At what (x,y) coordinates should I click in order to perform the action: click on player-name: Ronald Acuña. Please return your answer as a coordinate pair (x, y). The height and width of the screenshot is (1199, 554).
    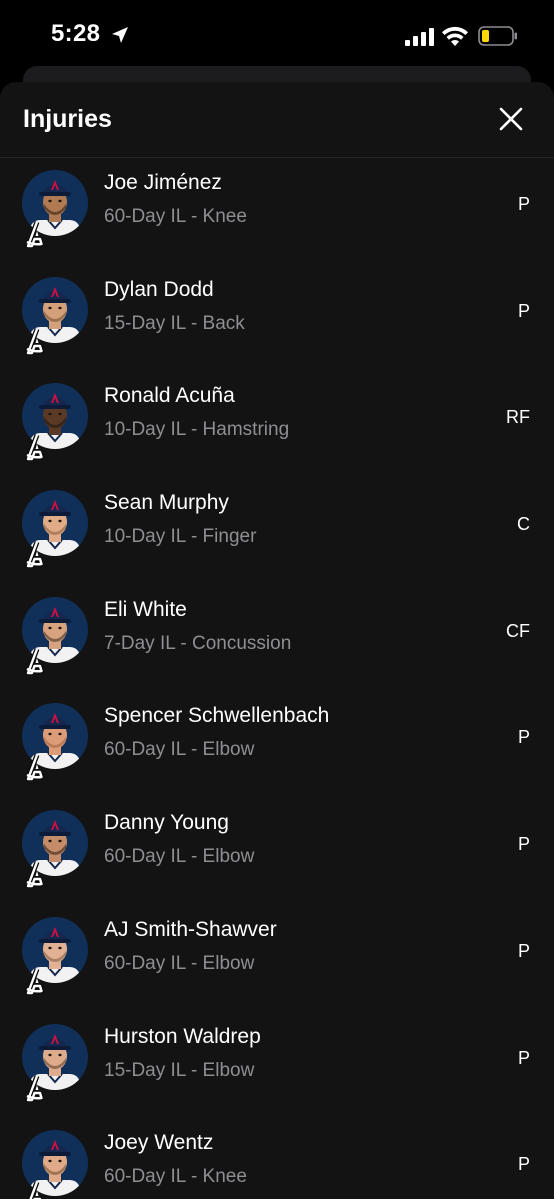
    Looking at the image, I should click on (169, 396).